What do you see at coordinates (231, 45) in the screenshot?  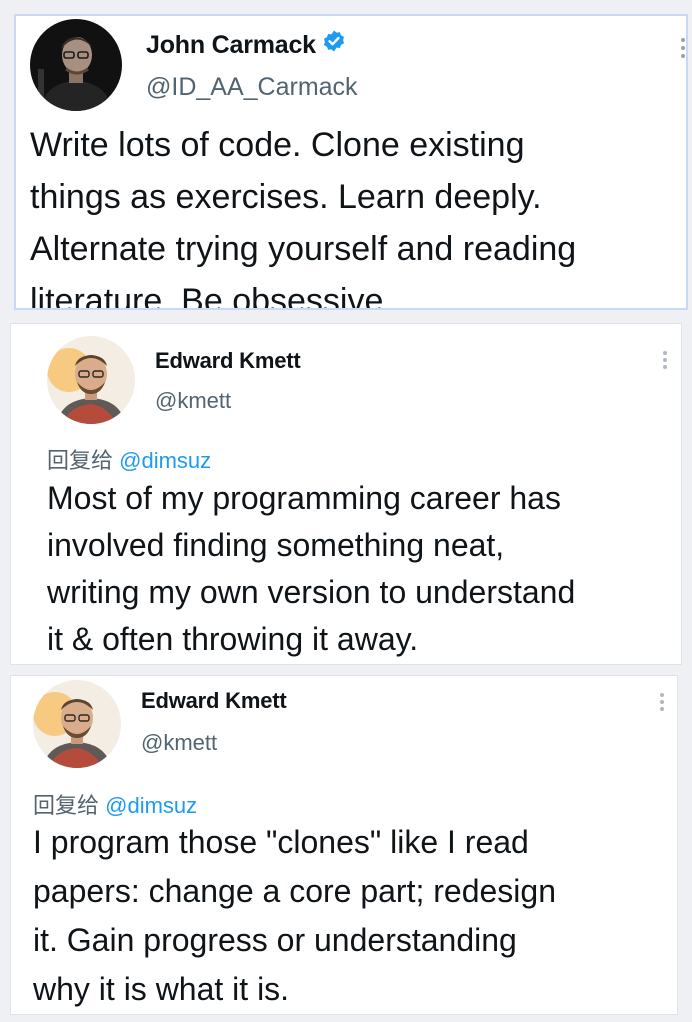 I see `author-name-text: John Carmack` at bounding box center [231, 45].